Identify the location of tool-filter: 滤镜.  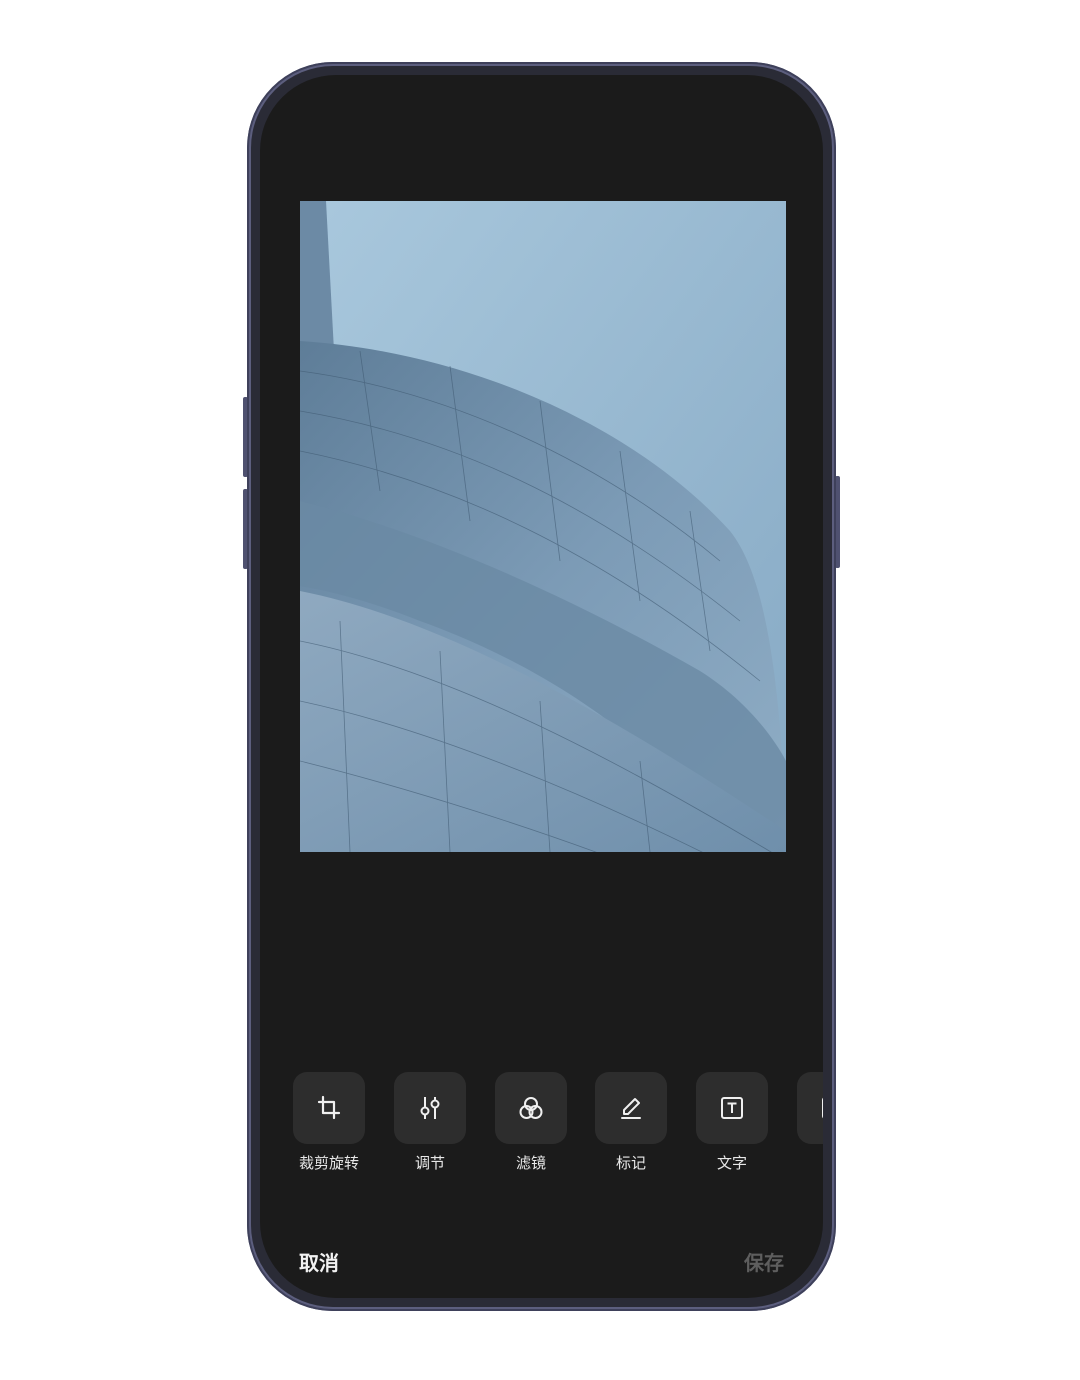
(531, 1122).